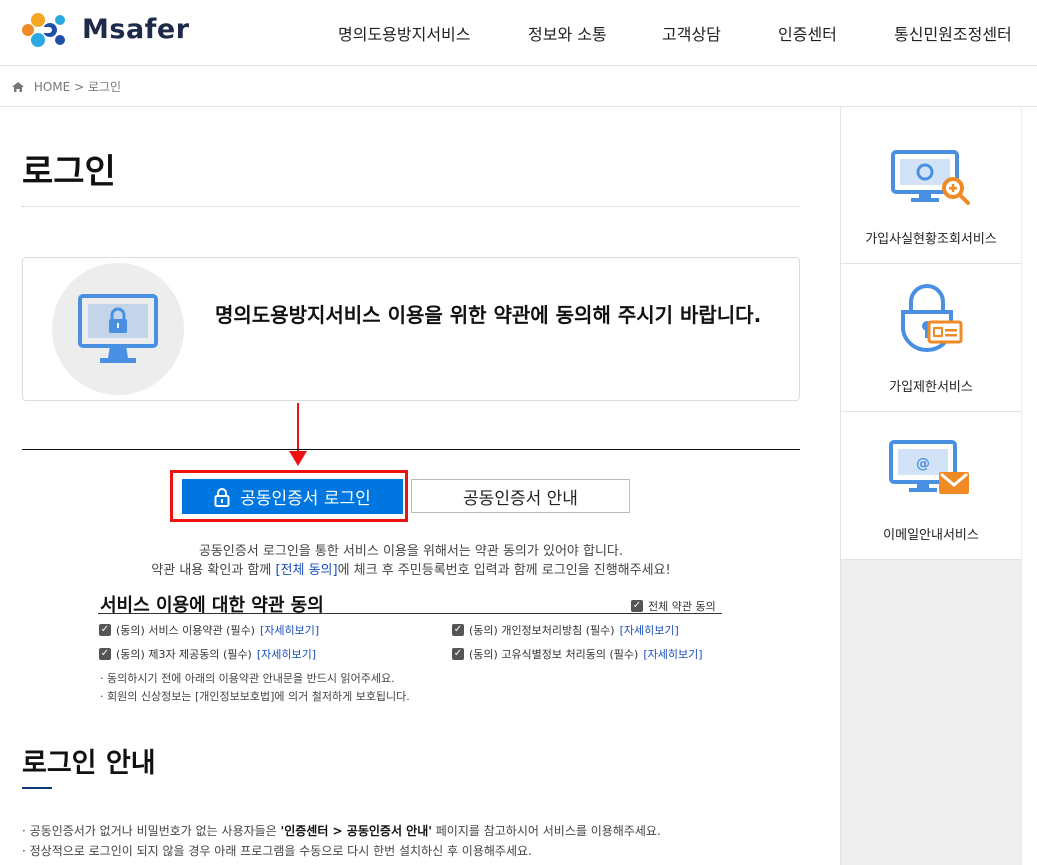 This screenshot has width=1037, height=865. Describe the element at coordinates (411, 449) in the screenshot. I see `section-divider` at that location.